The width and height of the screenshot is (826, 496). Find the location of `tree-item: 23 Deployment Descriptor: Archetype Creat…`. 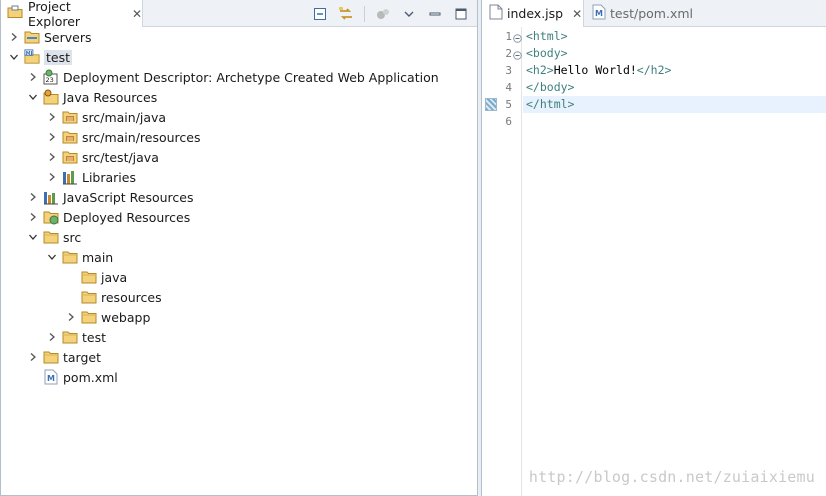

tree-item: 23 Deployment Descriptor: Archetype Creat… is located at coordinates (232, 77).